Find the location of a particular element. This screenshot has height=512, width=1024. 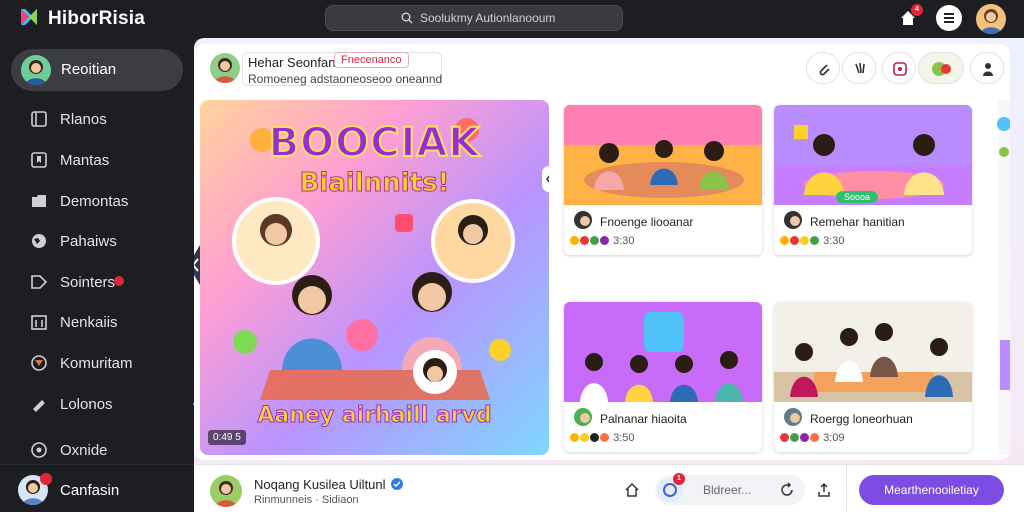

search-placeholder: Soolukmy Autionlanooum is located at coordinates (488, 18).